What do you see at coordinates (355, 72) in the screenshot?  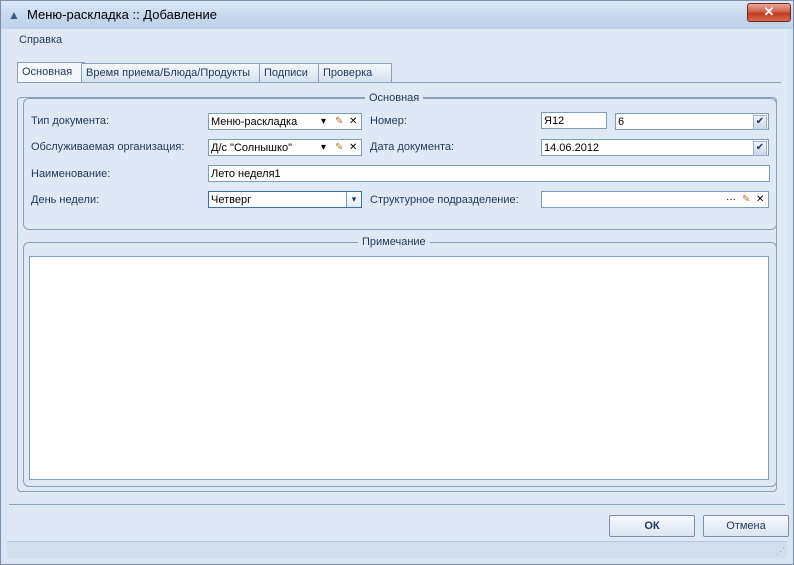 I see `tab-check: Проверка` at bounding box center [355, 72].